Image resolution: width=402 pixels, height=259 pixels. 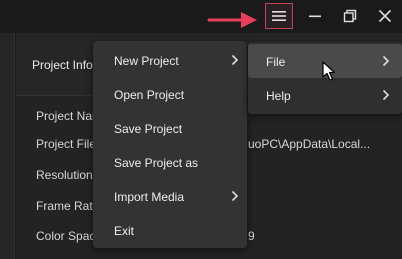 I want to click on hamburger-menu-icon, so click(x=279, y=16).